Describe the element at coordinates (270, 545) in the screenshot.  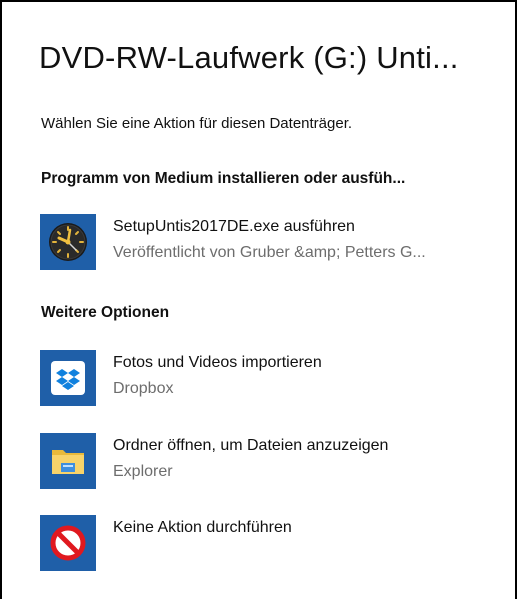
I see `action-take-no-action: Keine Aktion durchführen` at that location.